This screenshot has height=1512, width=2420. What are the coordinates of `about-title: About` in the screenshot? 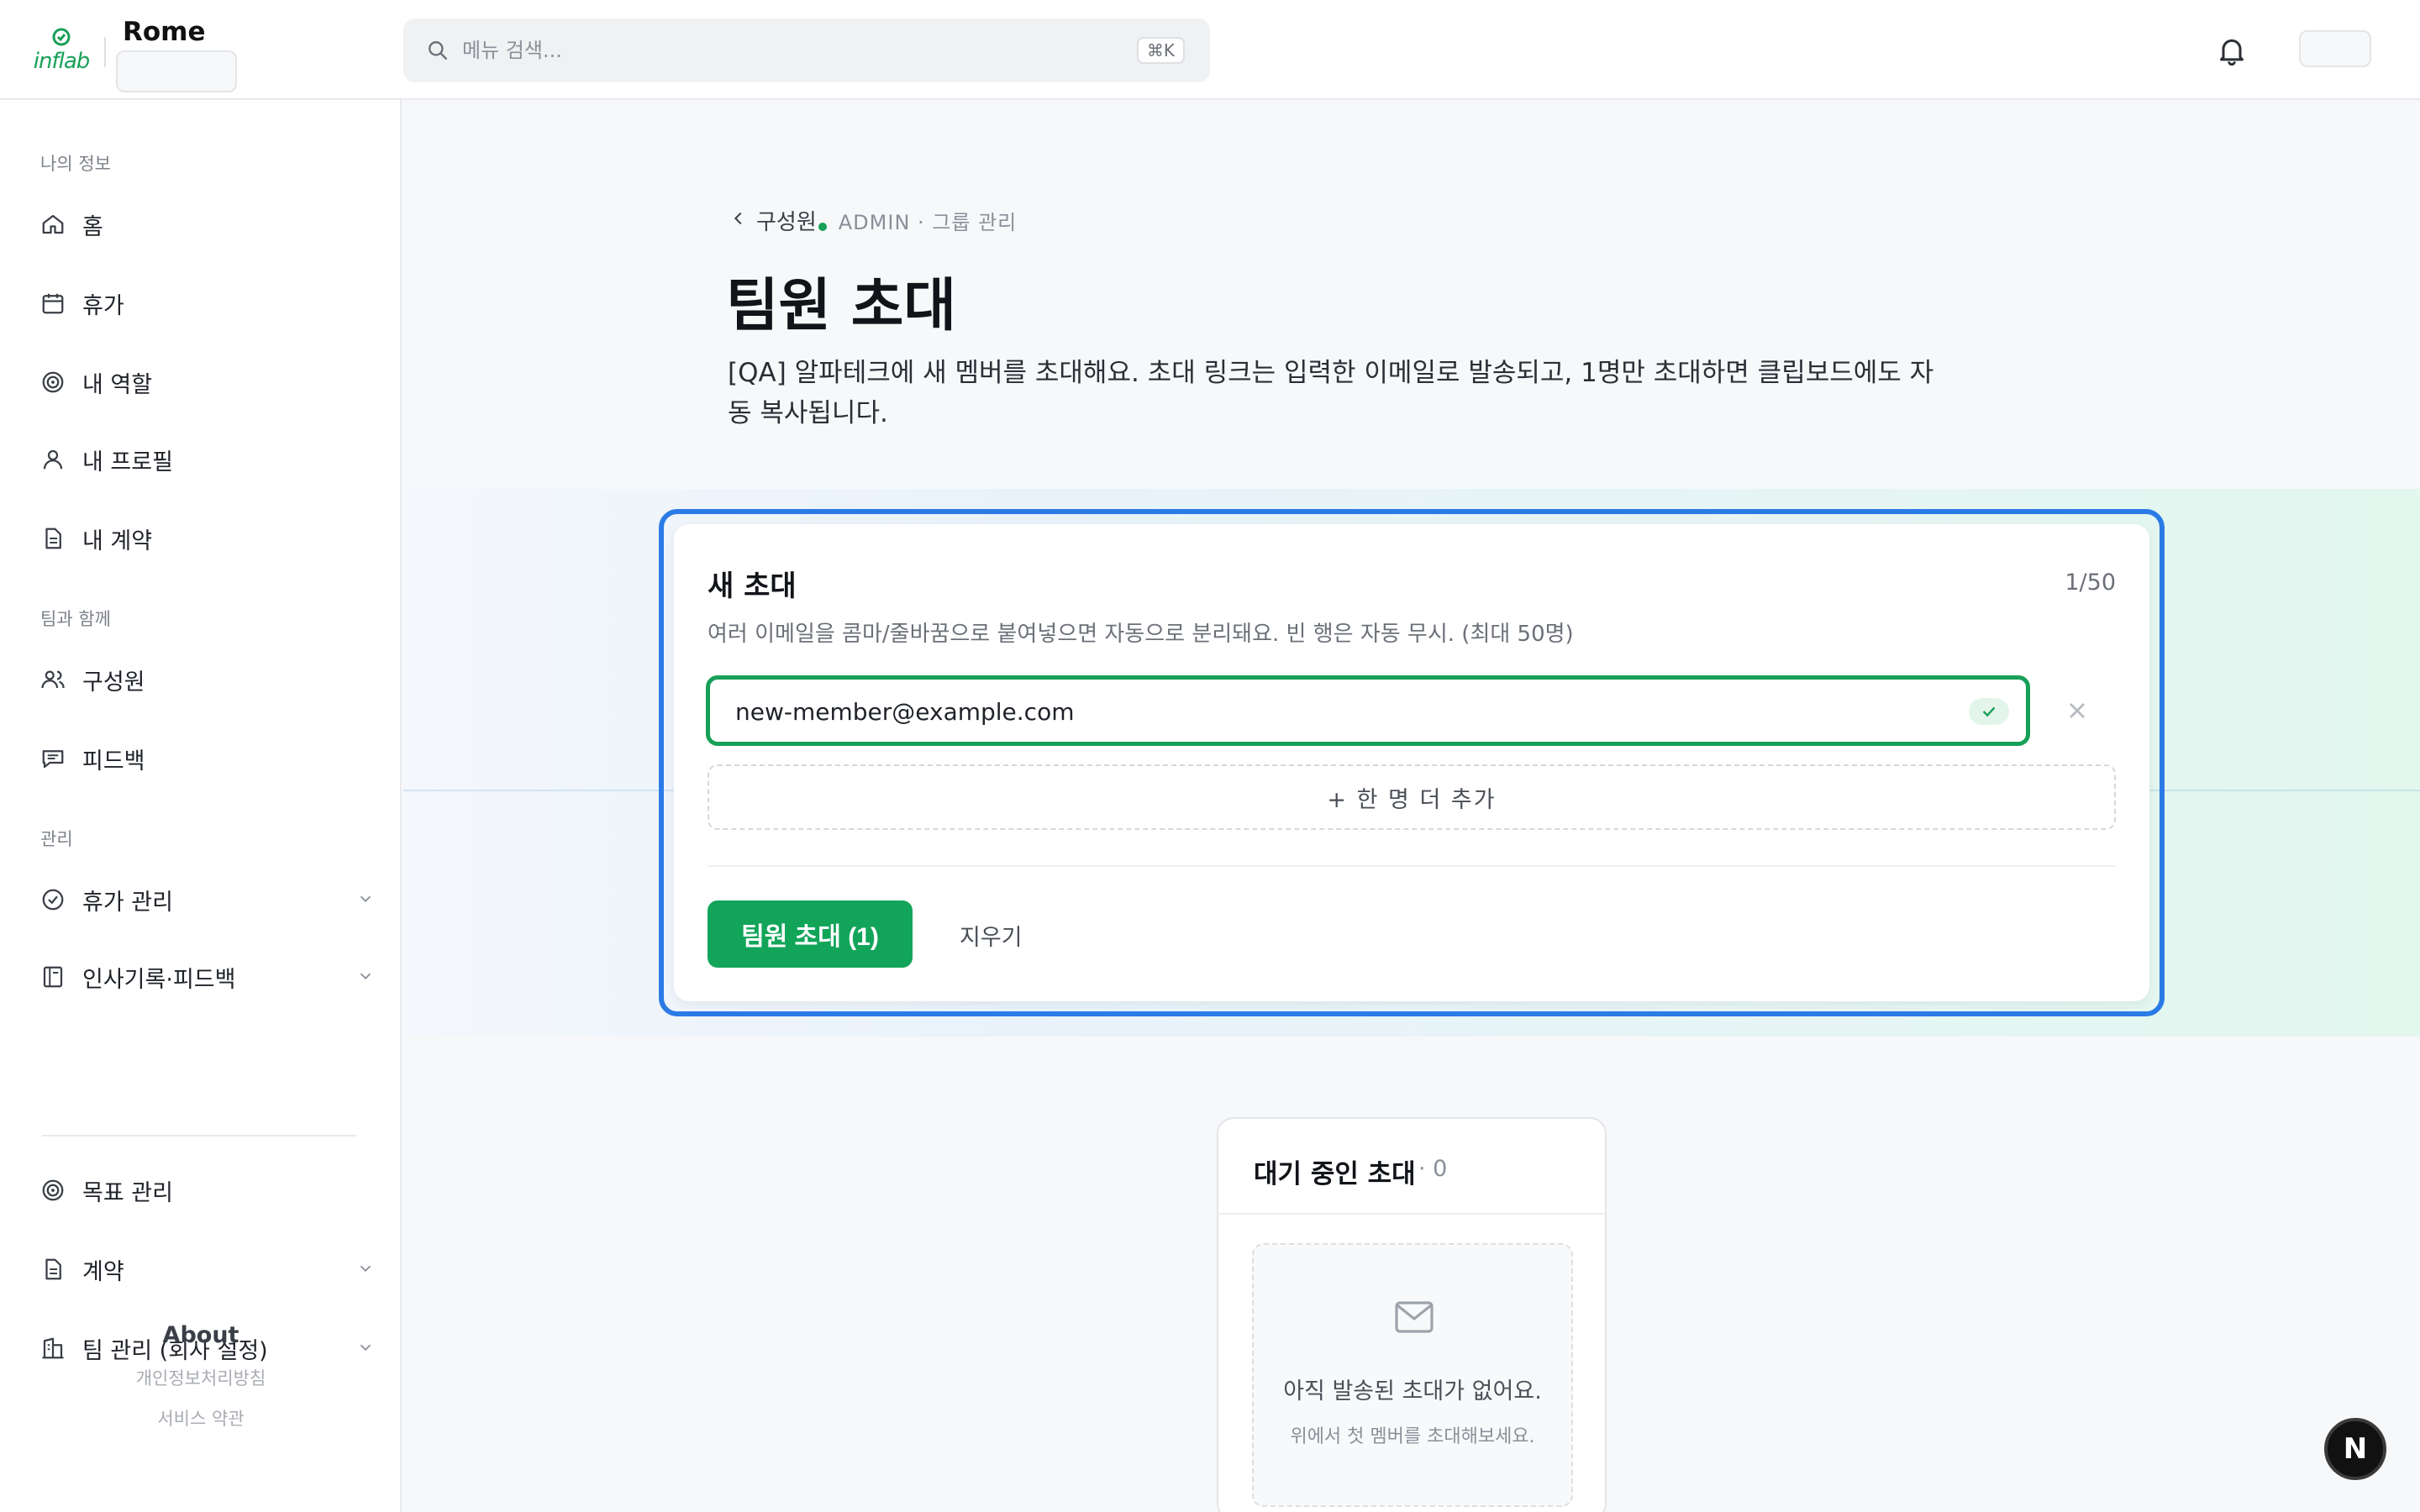 It's located at (200, 1335).